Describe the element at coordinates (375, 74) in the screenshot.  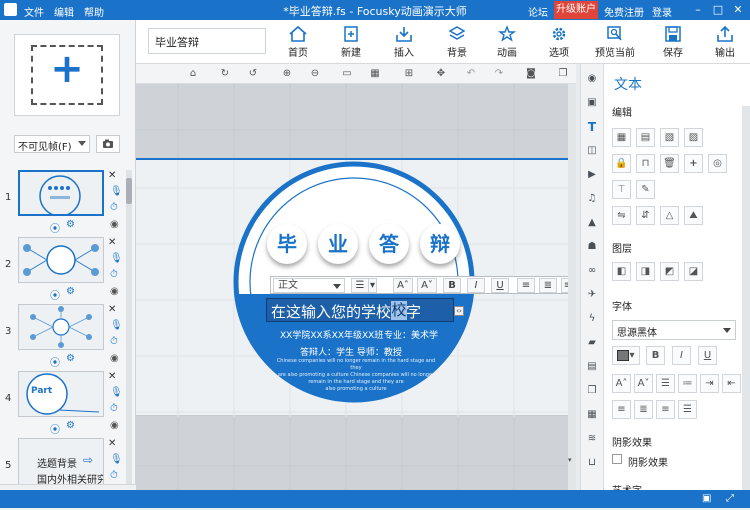
I see `grid-icon: ▦` at that location.